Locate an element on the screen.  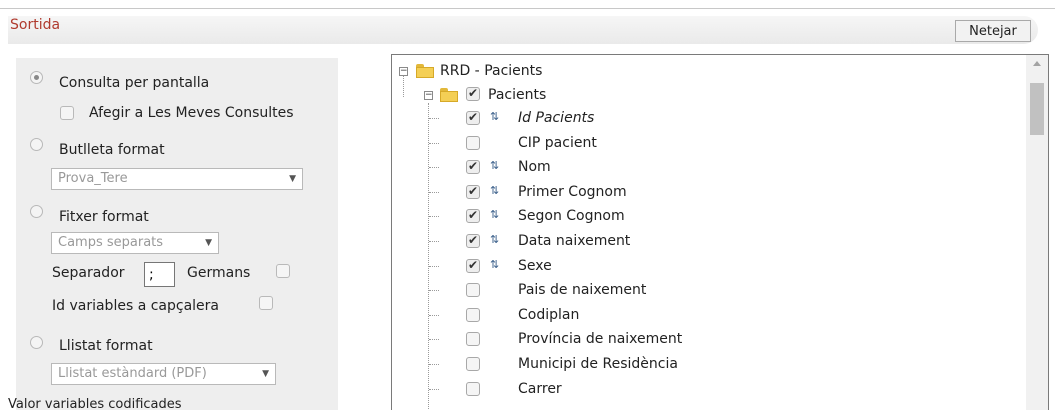
tree-item: ⇅ Data naixement is located at coordinates (707, 242).